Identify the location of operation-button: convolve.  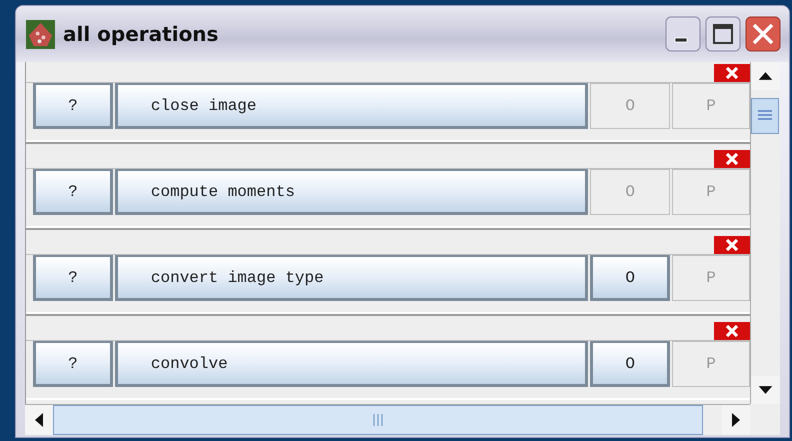
(351, 364).